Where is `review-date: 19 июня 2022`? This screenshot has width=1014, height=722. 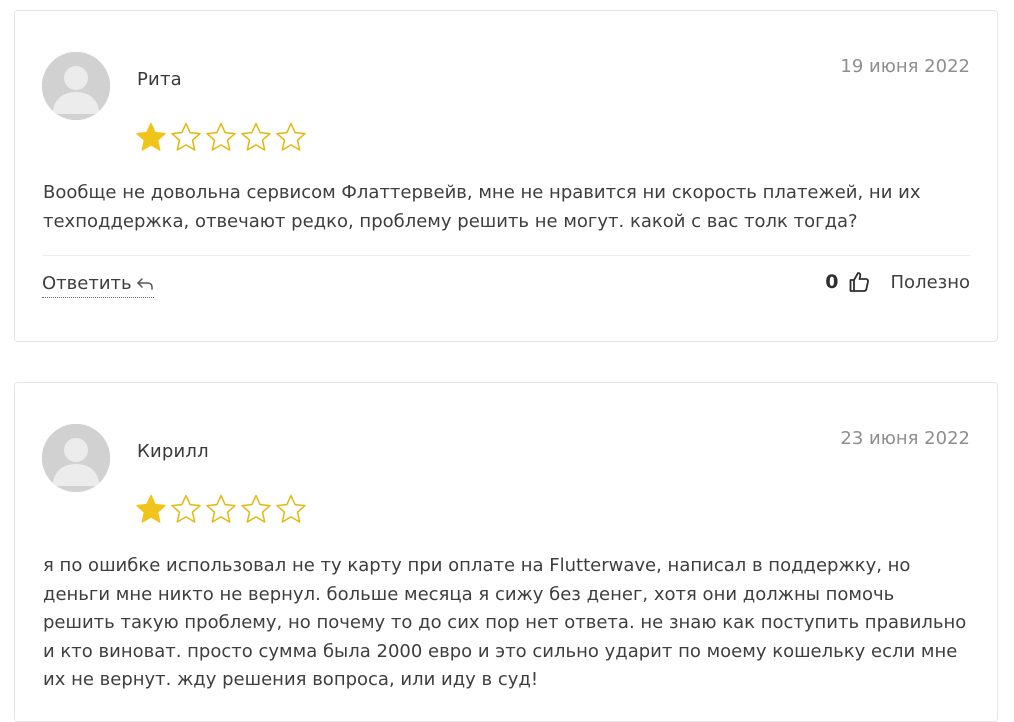
review-date: 19 июня 2022 is located at coordinates (905, 66).